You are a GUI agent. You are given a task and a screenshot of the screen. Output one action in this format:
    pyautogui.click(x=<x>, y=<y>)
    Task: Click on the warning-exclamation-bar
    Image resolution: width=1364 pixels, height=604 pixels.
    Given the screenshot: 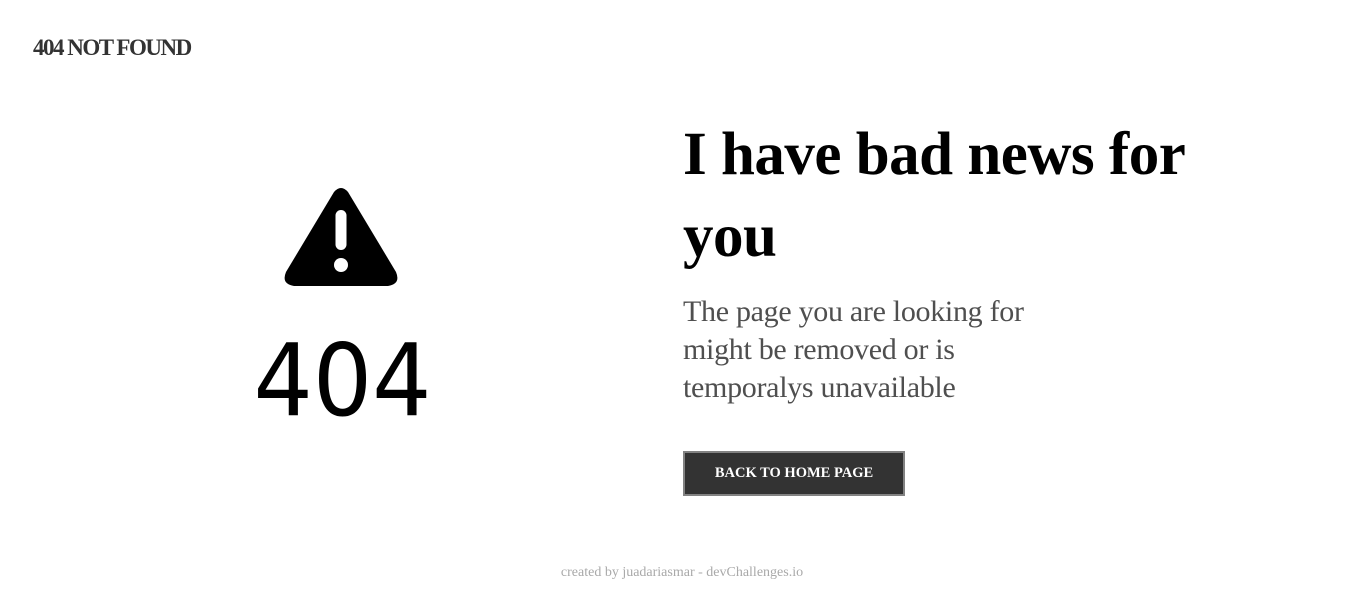 What is the action you would take?
    pyautogui.click(x=341, y=230)
    